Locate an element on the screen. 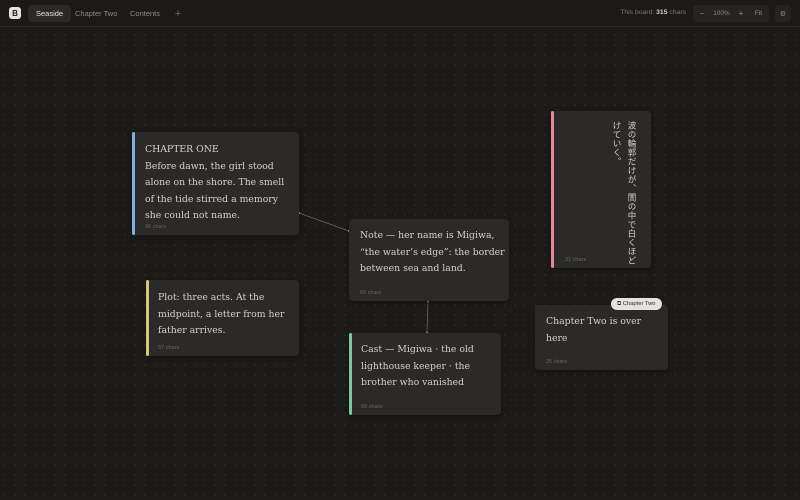  connector-chapter-one-note is located at coordinates (324, 222).